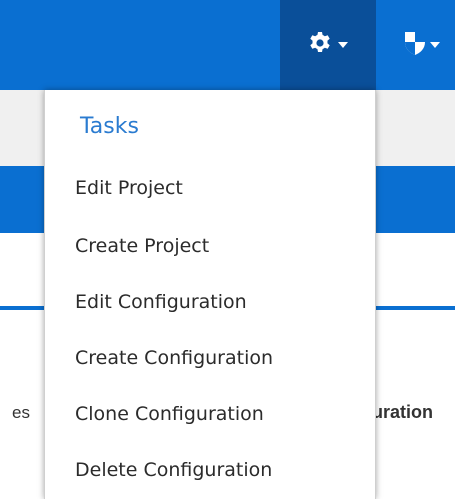 The width and height of the screenshot is (455, 499). Describe the element at coordinates (129, 188) in the screenshot. I see `menu-item-edit-project: Edit Project` at that location.